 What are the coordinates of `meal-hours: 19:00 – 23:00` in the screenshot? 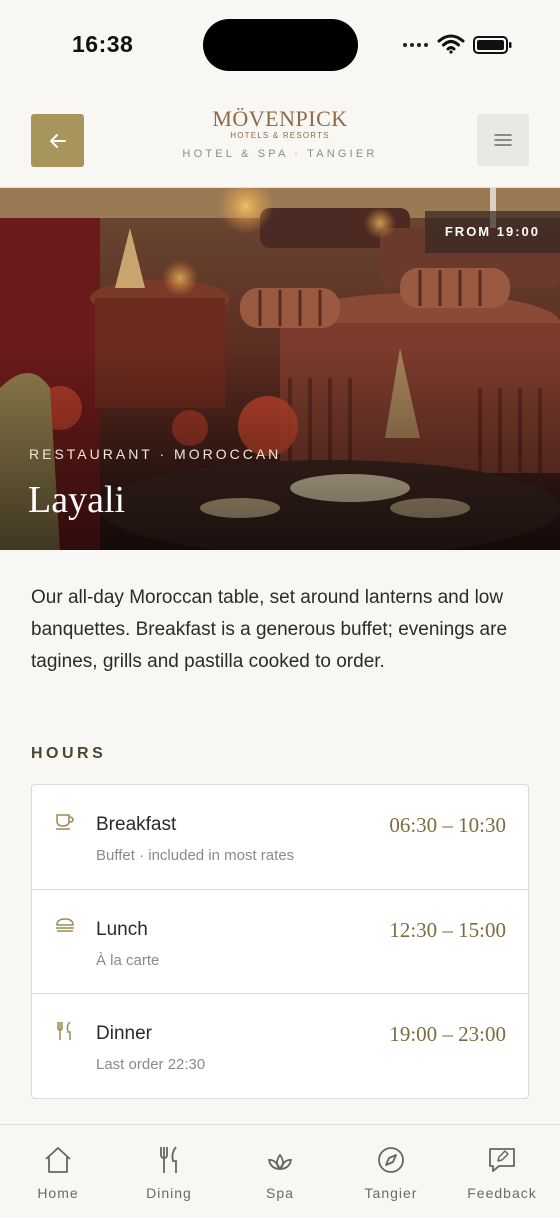 It's located at (447, 1034).